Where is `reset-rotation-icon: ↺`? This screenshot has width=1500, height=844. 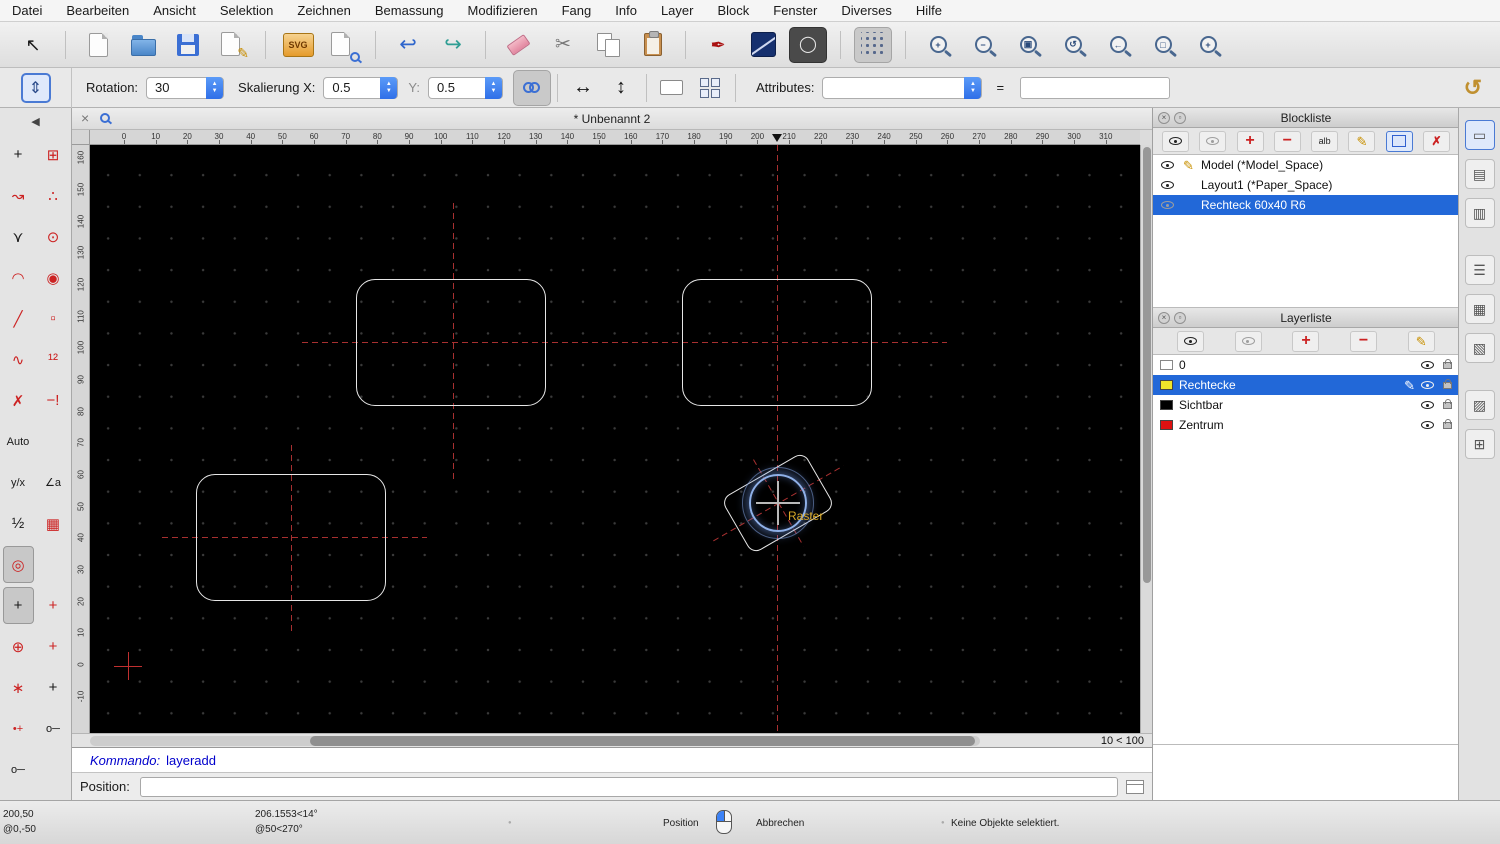
reset-rotation-icon: ↺ is located at coordinates (1473, 88).